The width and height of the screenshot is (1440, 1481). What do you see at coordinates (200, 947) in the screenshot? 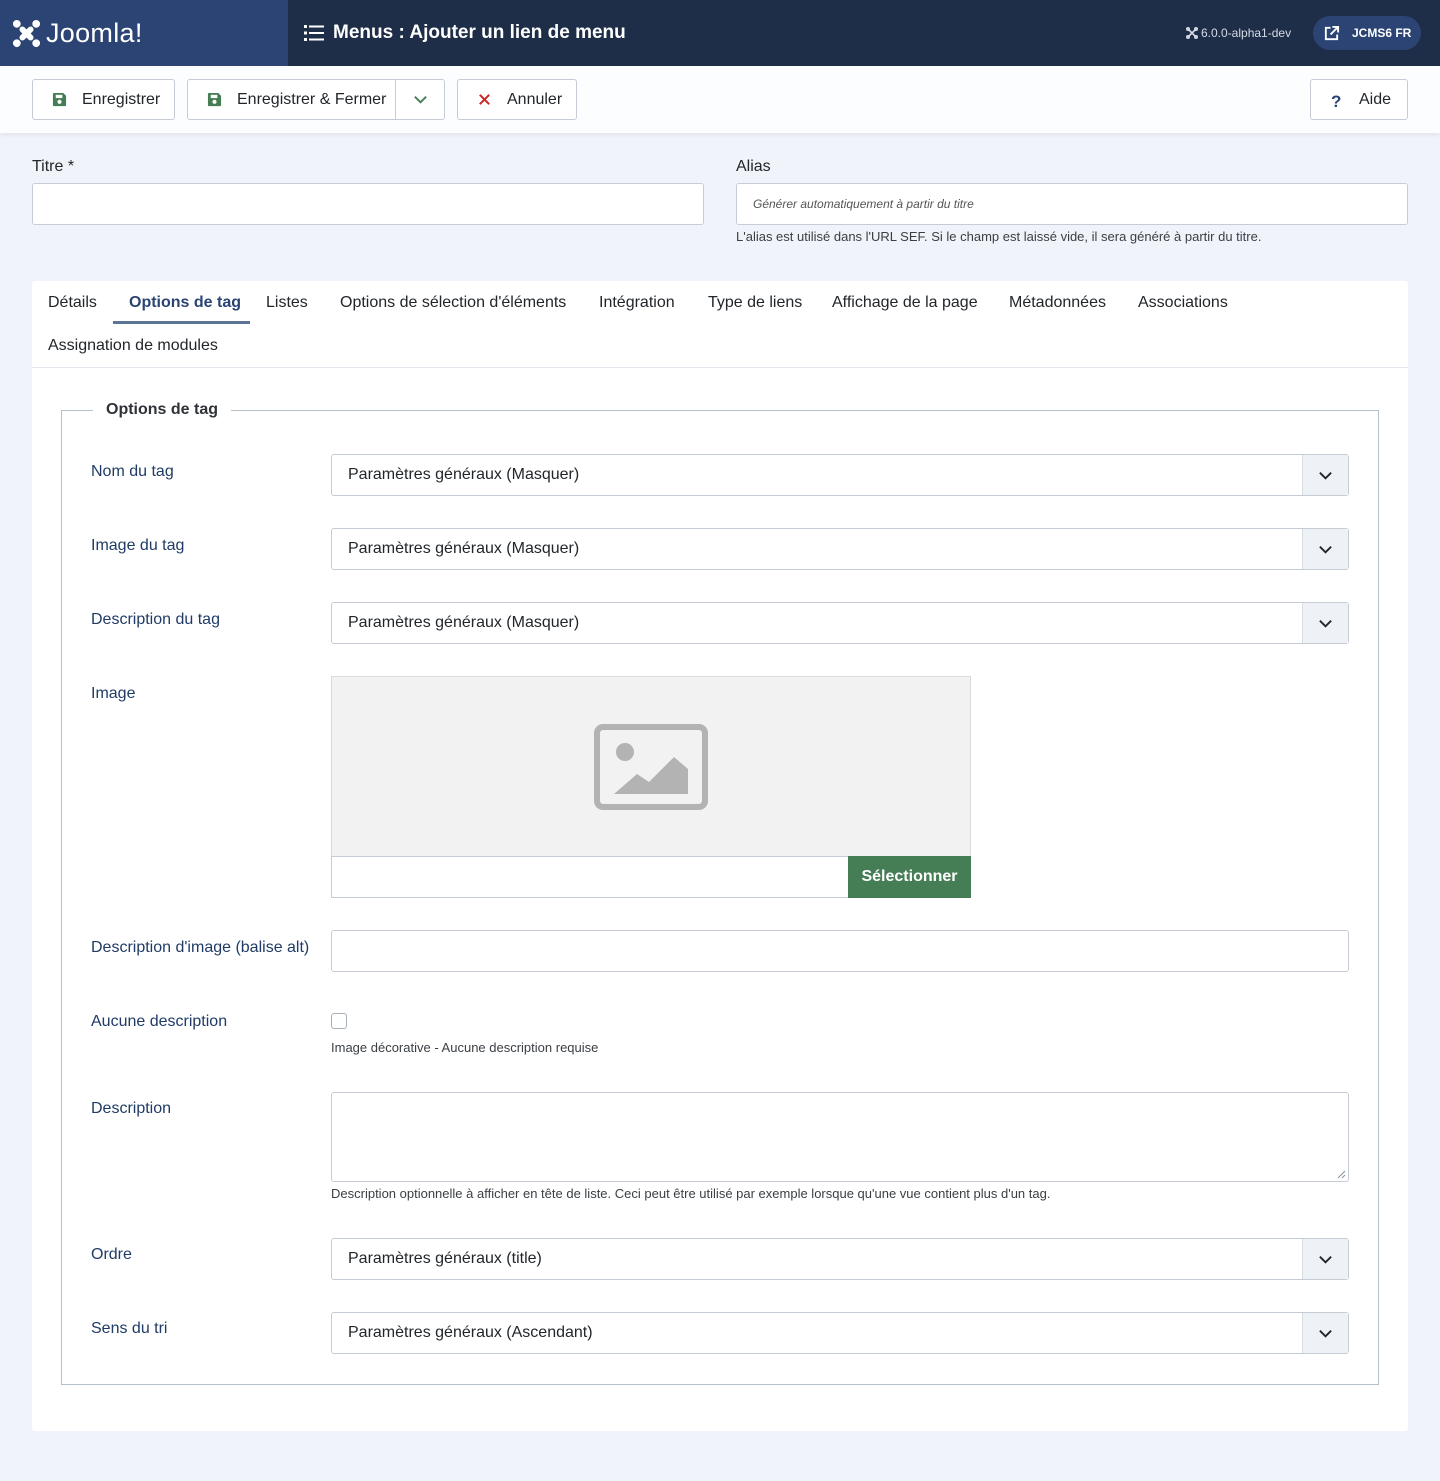
I see `image-alt-label: Description d'image (balise alt)` at bounding box center [200, 947].